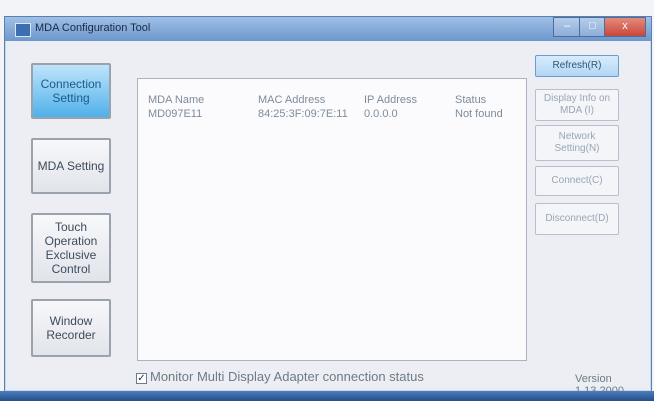  What do you see at coordinates (381, 114) in the screenshot?
I see `cell-ip-address: 0.0.0.0` at bounding box center [381, 114].